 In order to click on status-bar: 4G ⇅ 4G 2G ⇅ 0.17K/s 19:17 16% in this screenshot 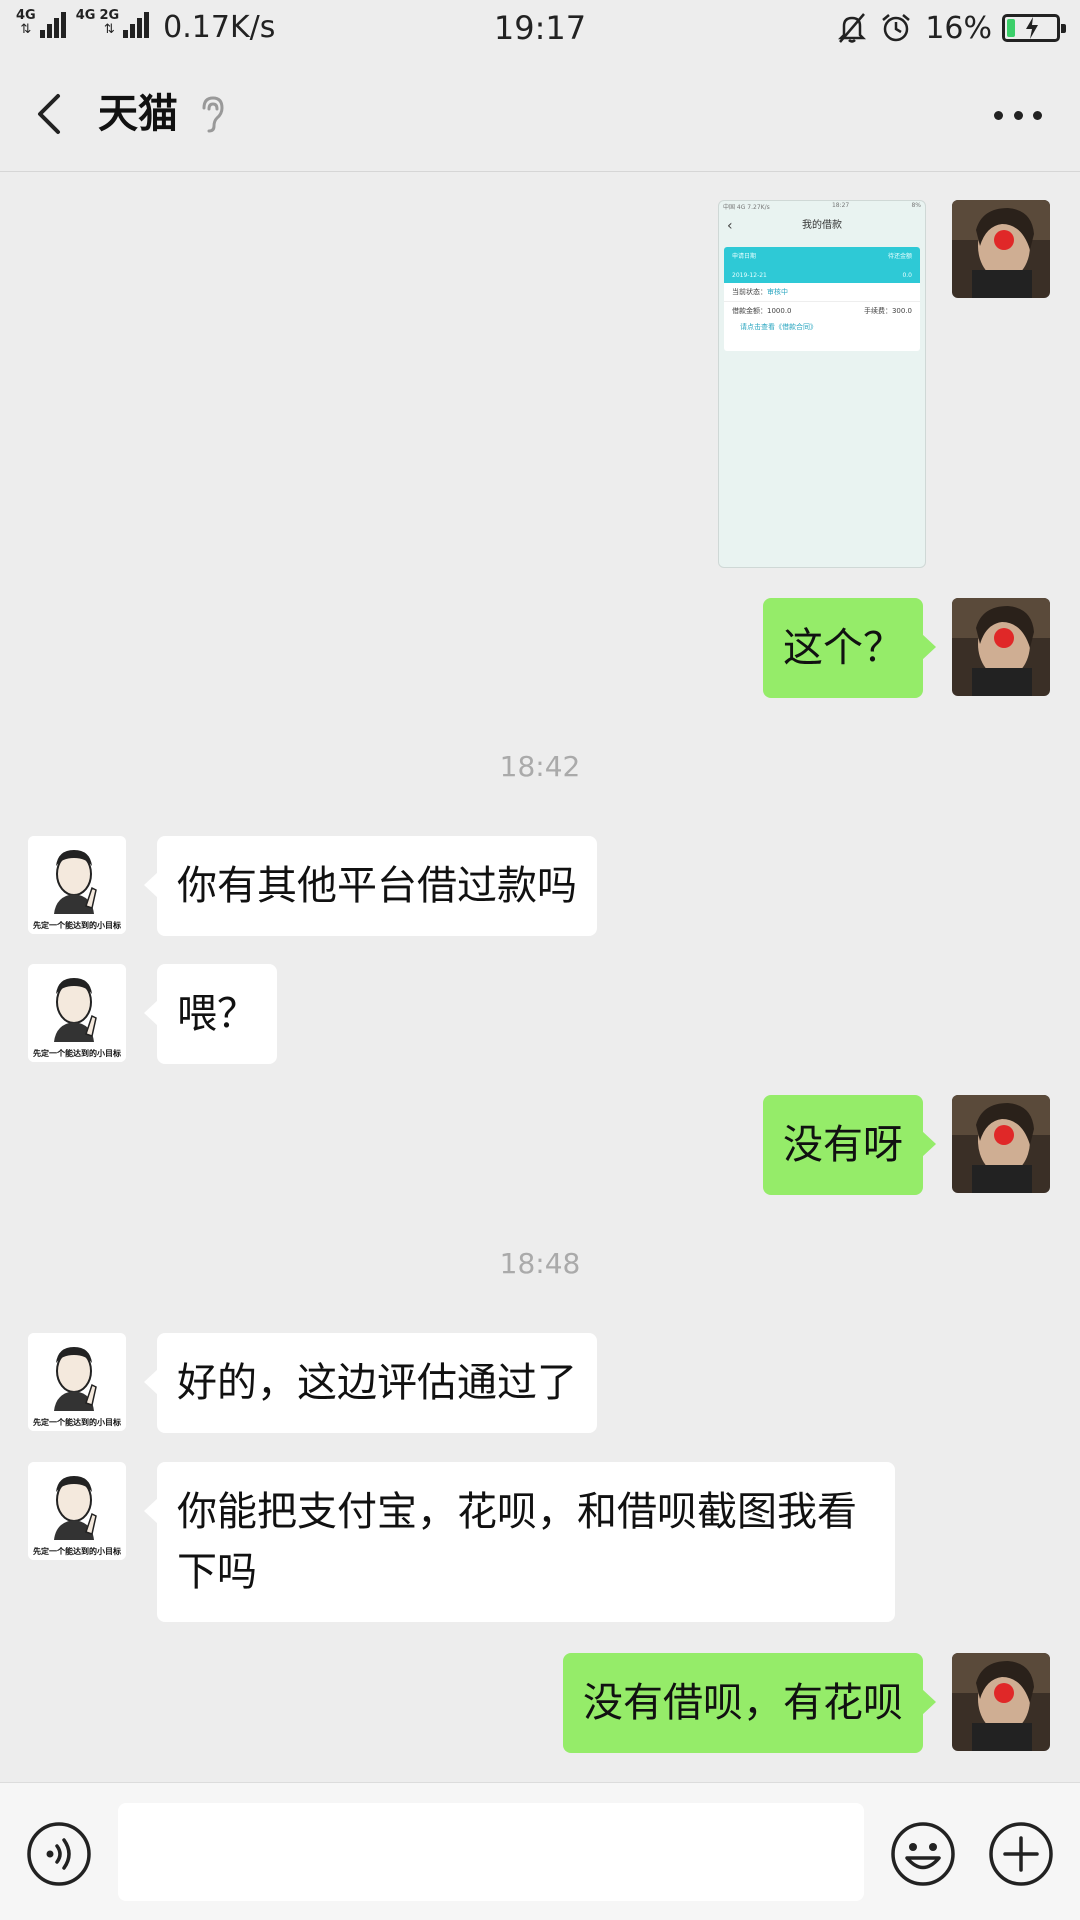, I will do `click(540, 29)`.